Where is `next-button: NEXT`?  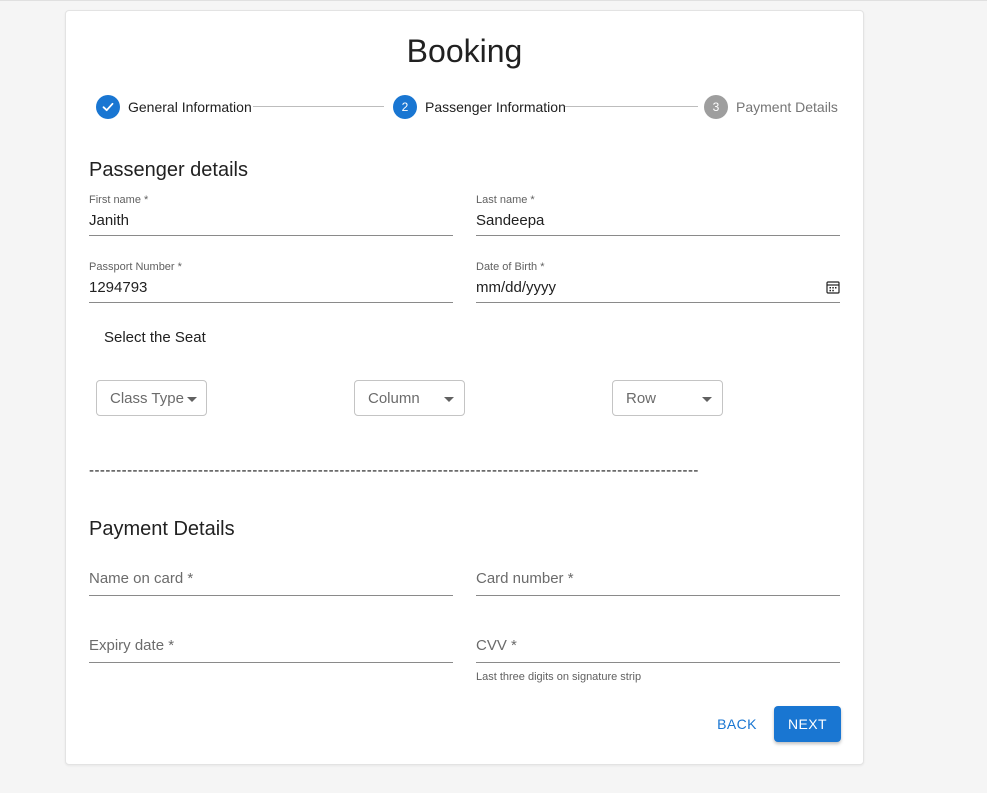 next-button: NEXT is located at coordinates (807, 724).